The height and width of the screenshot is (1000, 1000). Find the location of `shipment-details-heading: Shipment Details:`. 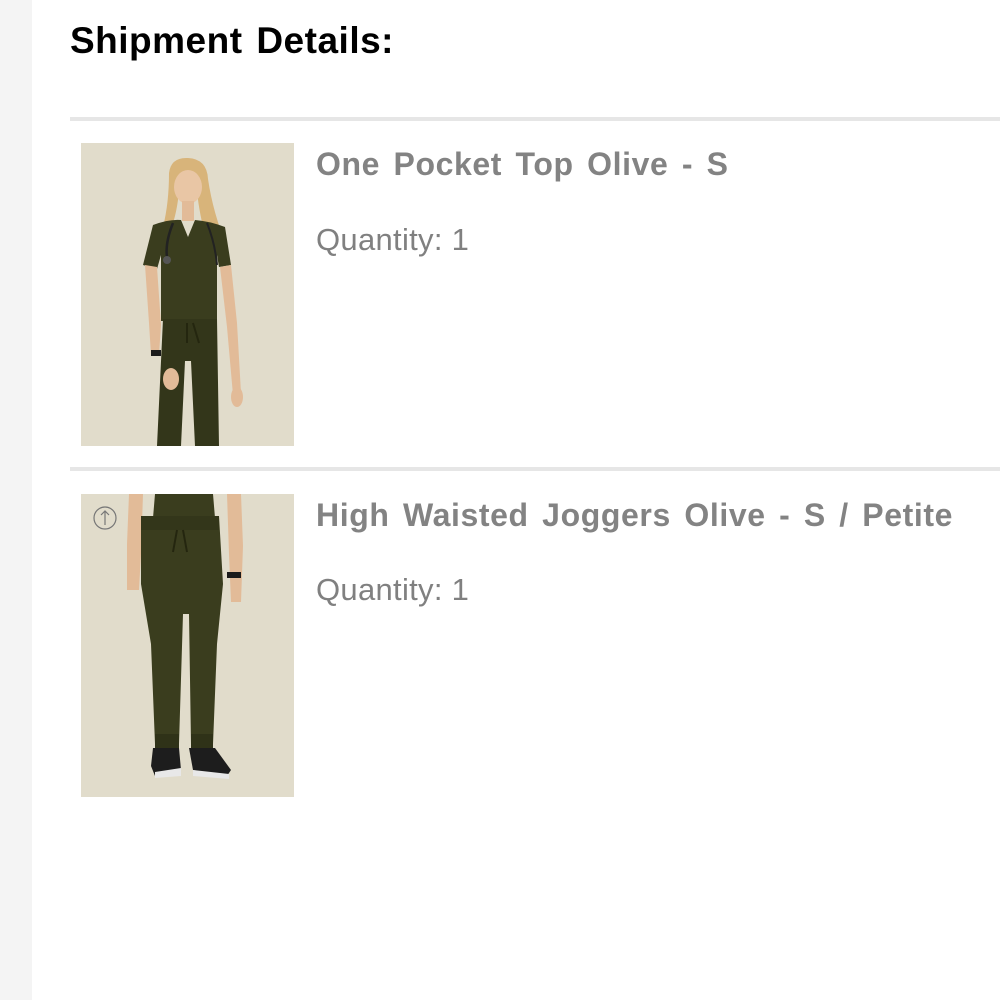

shipment-details-heading: Shipment Details: is located at coordinates (232, 40).